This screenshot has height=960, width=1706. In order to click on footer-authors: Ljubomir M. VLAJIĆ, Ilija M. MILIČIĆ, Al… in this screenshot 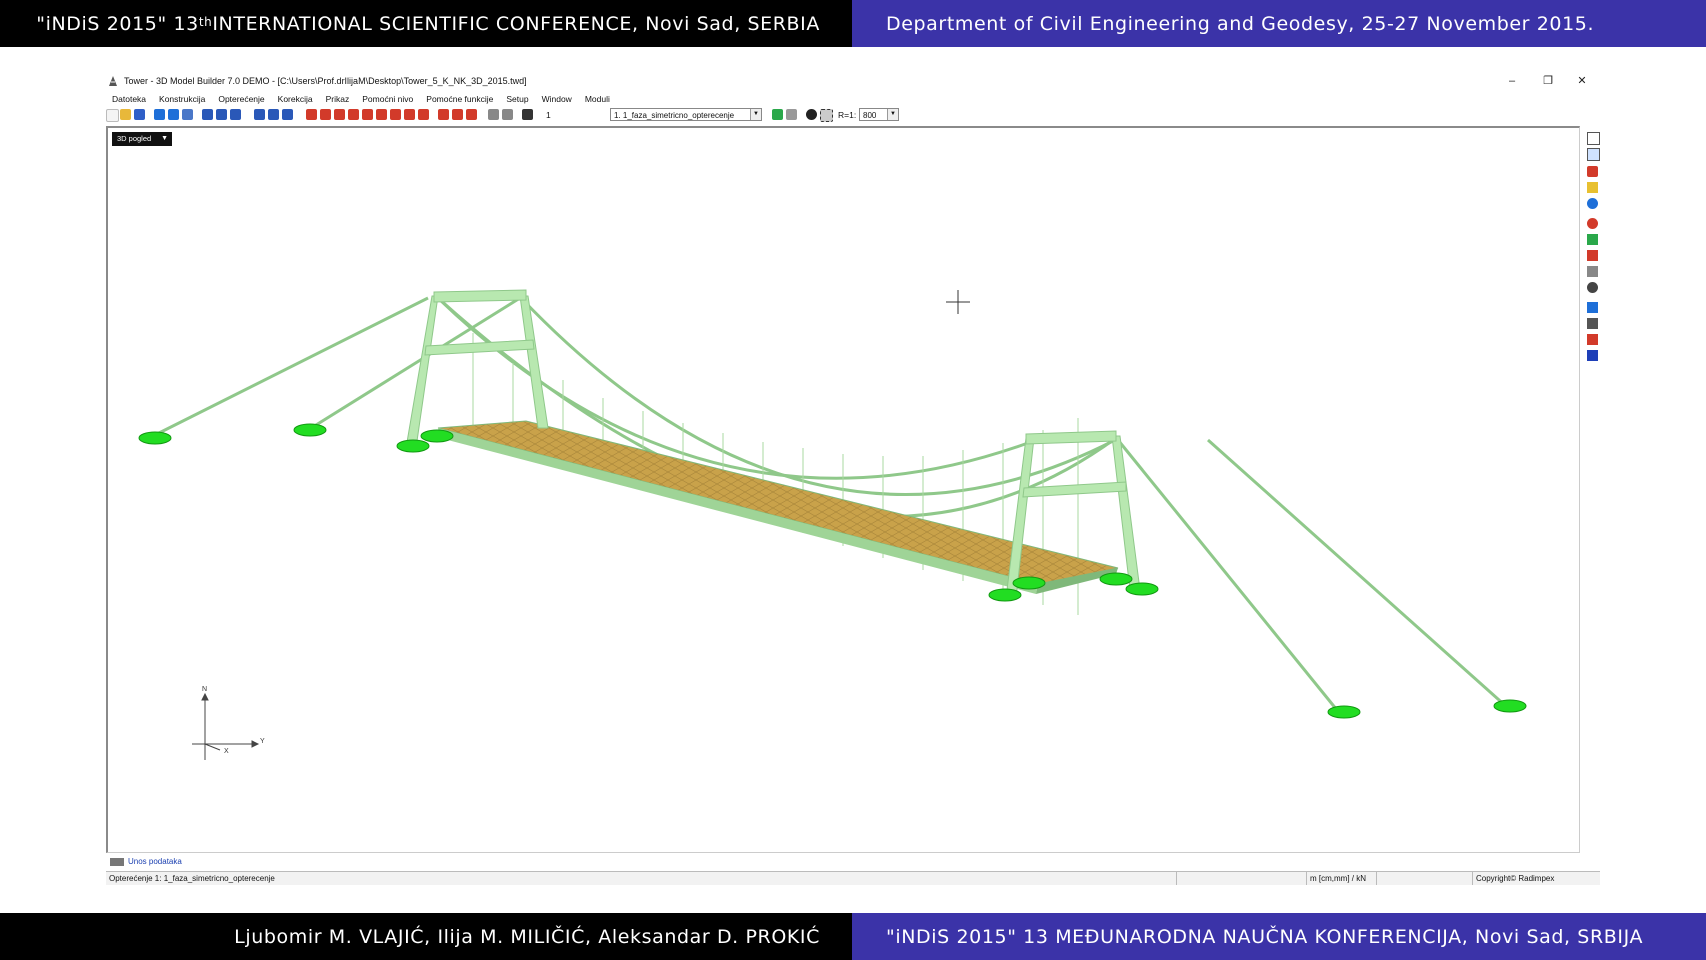, I will do `click(426, 936)`.